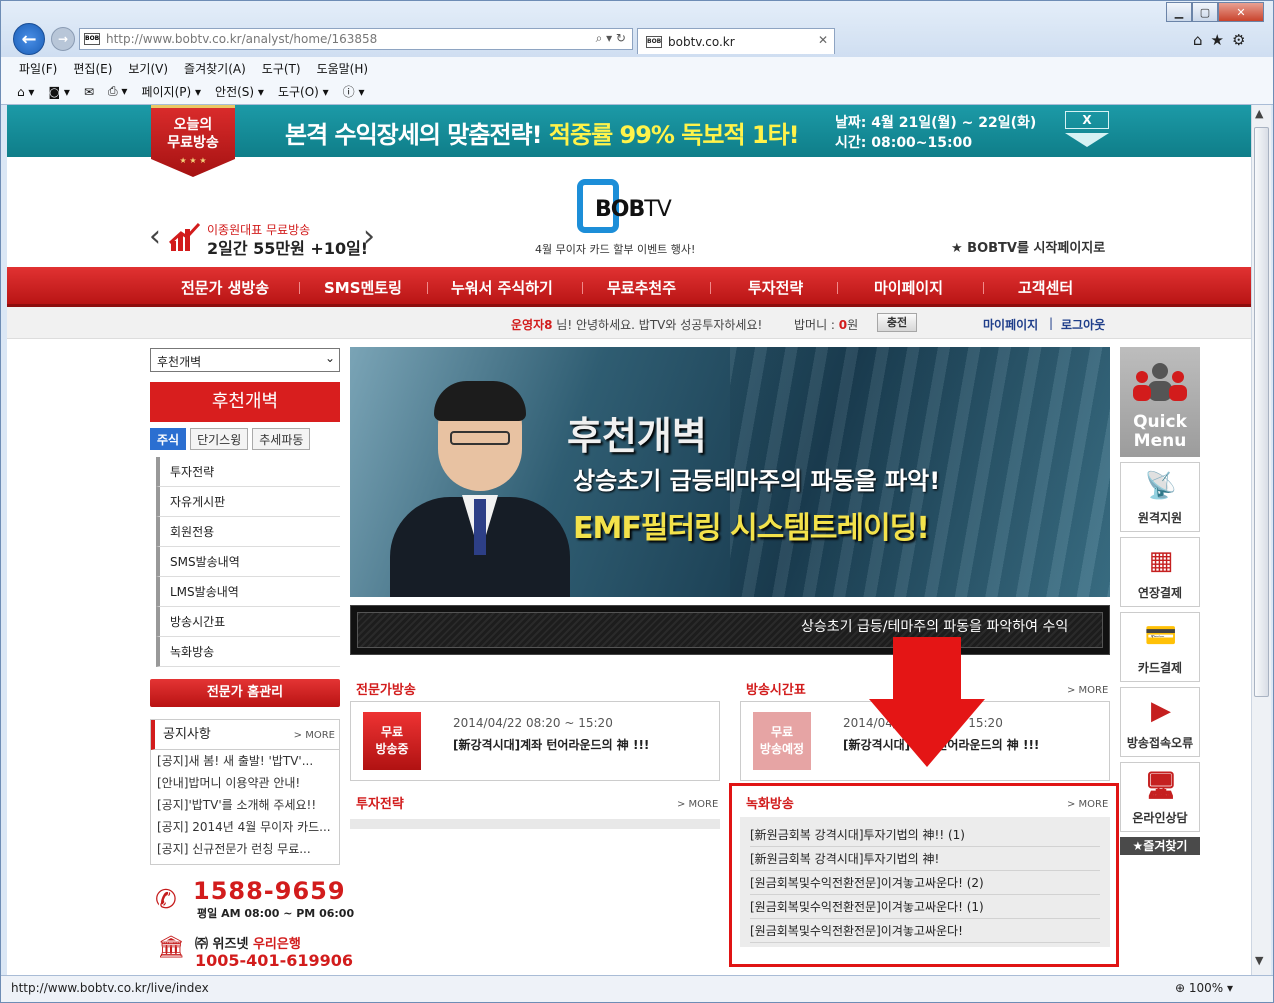 This screenshot has height=1003, width=1274. I want to click on site-logo: BOBTV, so click(633, 209).